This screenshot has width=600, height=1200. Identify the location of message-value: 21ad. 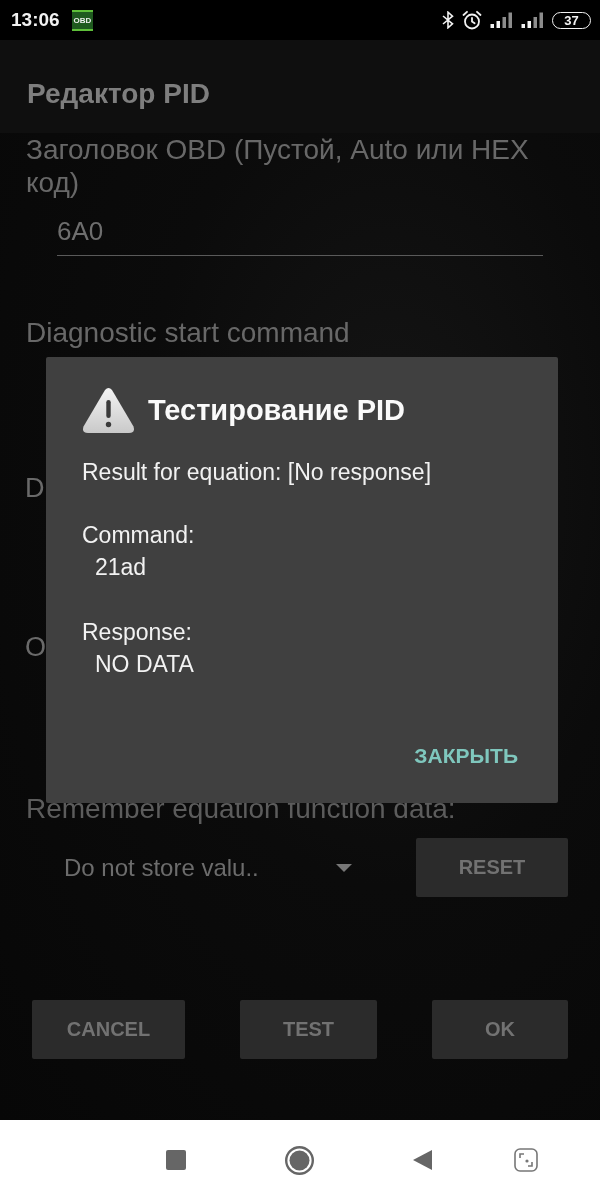
(120, 567).